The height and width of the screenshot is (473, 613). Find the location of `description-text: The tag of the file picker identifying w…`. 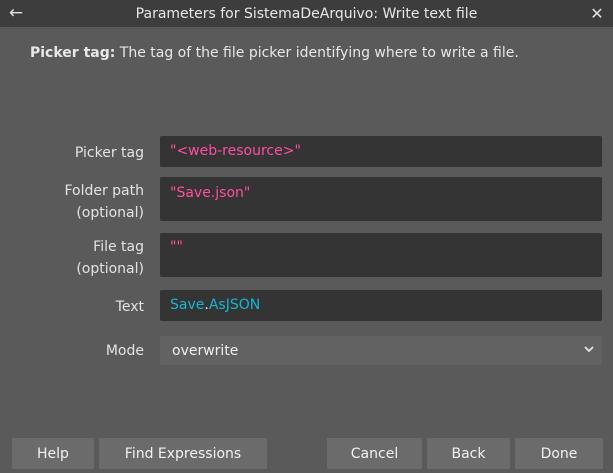

description-text: The tag of the file picker identifying w… is located at coordinates (317, 53).